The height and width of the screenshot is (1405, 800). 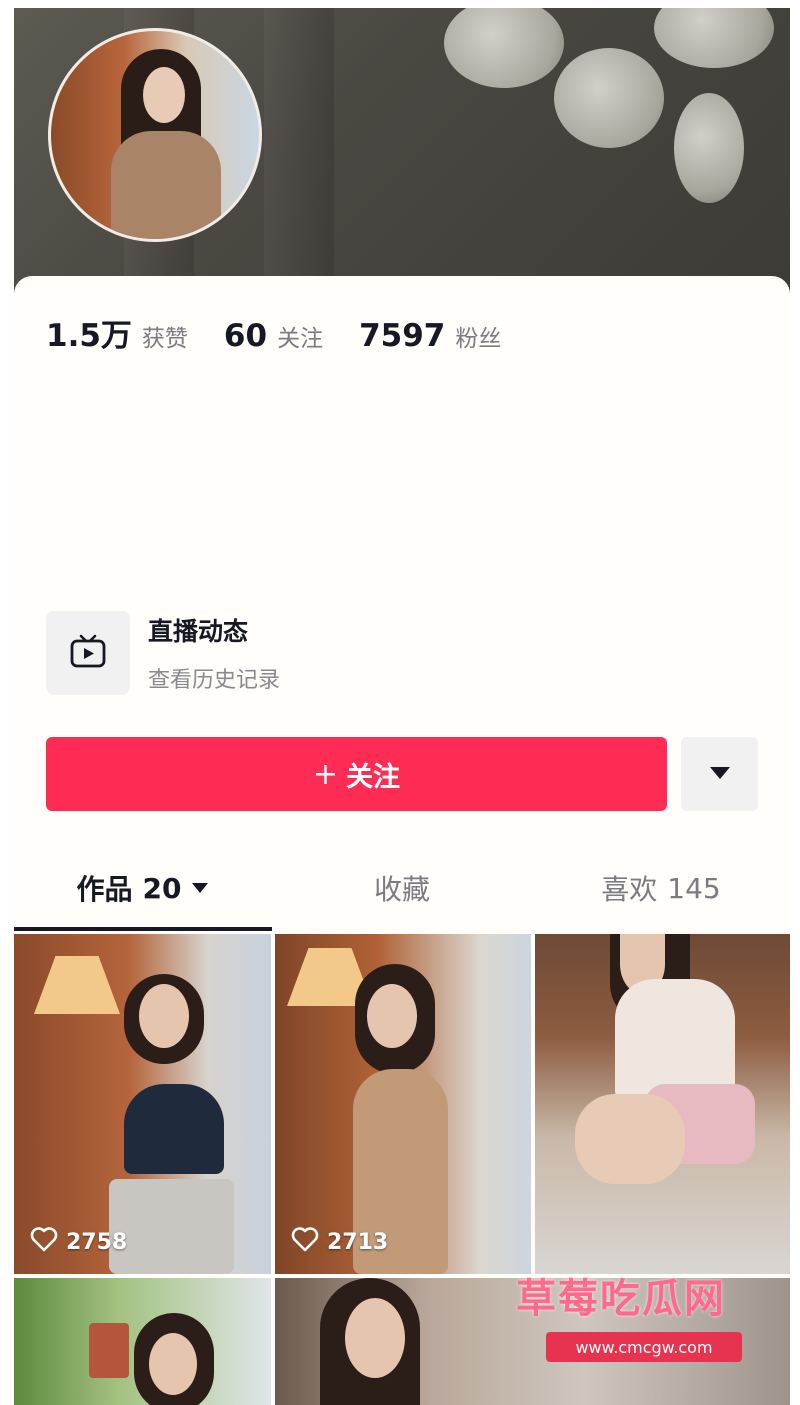 What do you see at coordinates (104, 889) in the screenshot?
I see `tab-works-label: 作品` at bounding box center [104, 889].